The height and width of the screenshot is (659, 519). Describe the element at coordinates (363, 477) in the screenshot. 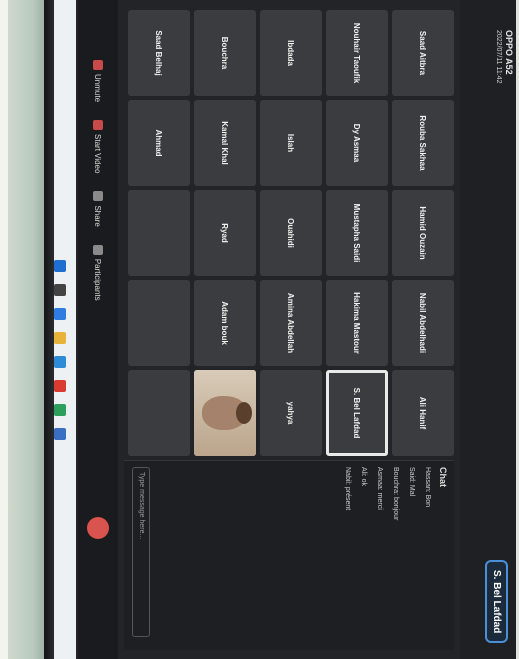

I see `chat-message: Ali: ok` at that location.